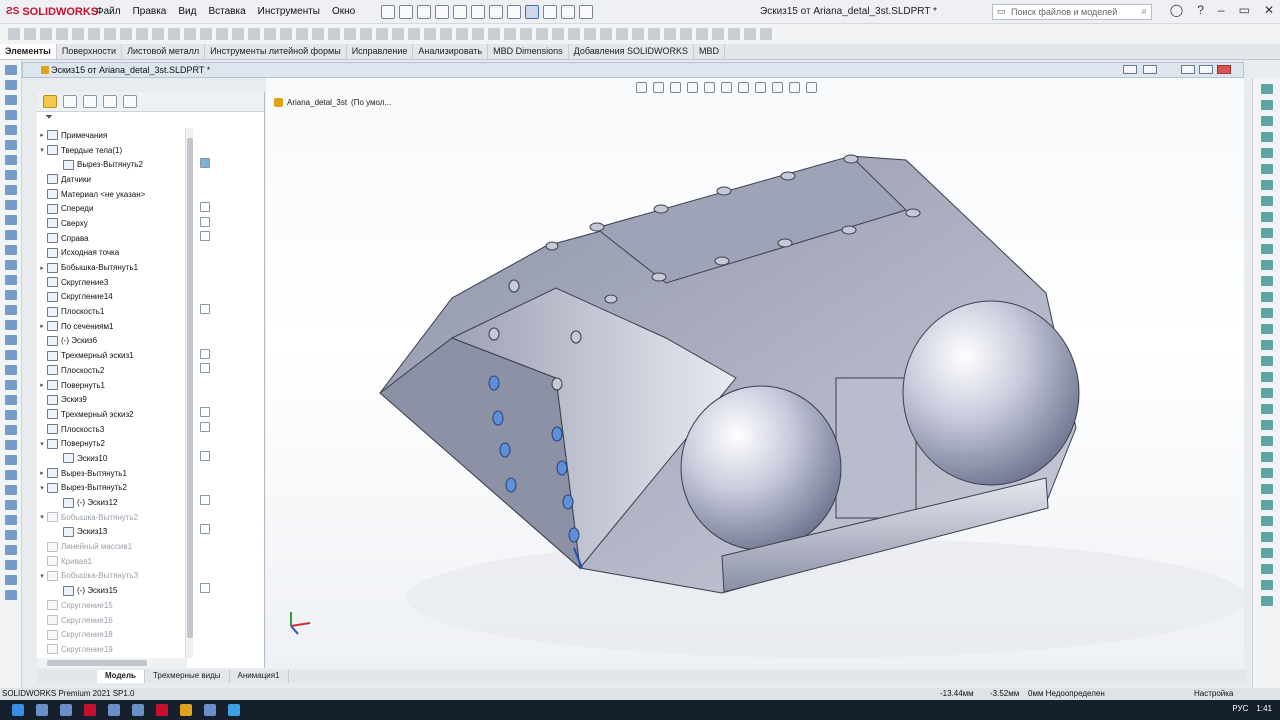 This screenshot has height=720, width=1280. Describe the element at coordinates (568, 11) in the screenshot. I see `rebuild-icon` at that location.